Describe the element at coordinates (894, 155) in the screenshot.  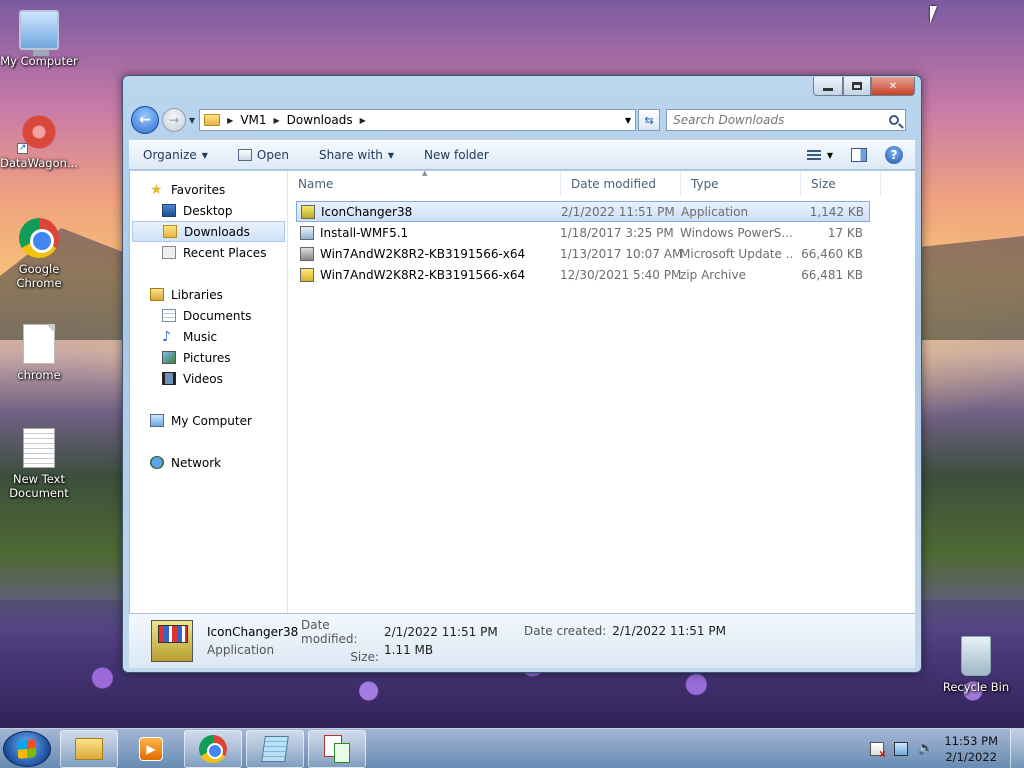
I see `help-button: ?` at that location.